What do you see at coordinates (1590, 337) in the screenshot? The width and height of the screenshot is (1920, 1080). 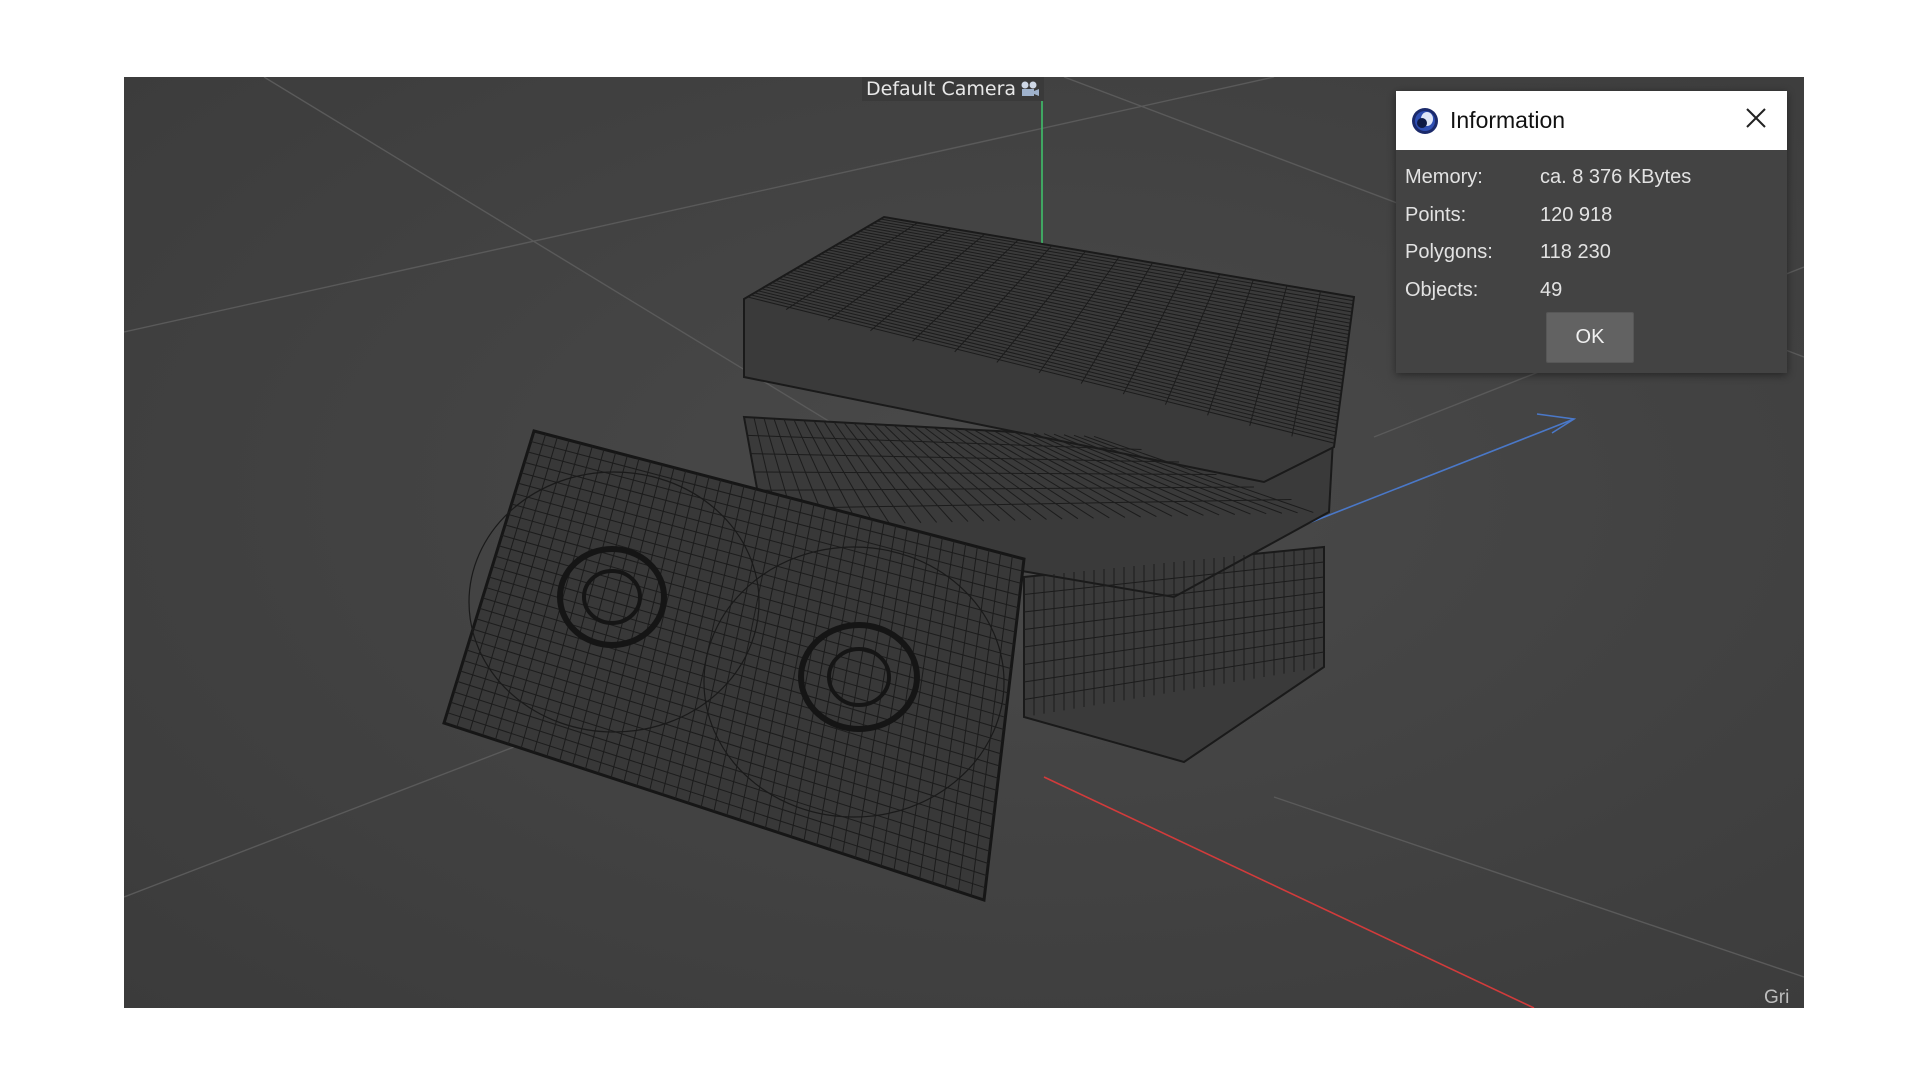 I see `ok-button: OK` at bounding box center [1590, 337].